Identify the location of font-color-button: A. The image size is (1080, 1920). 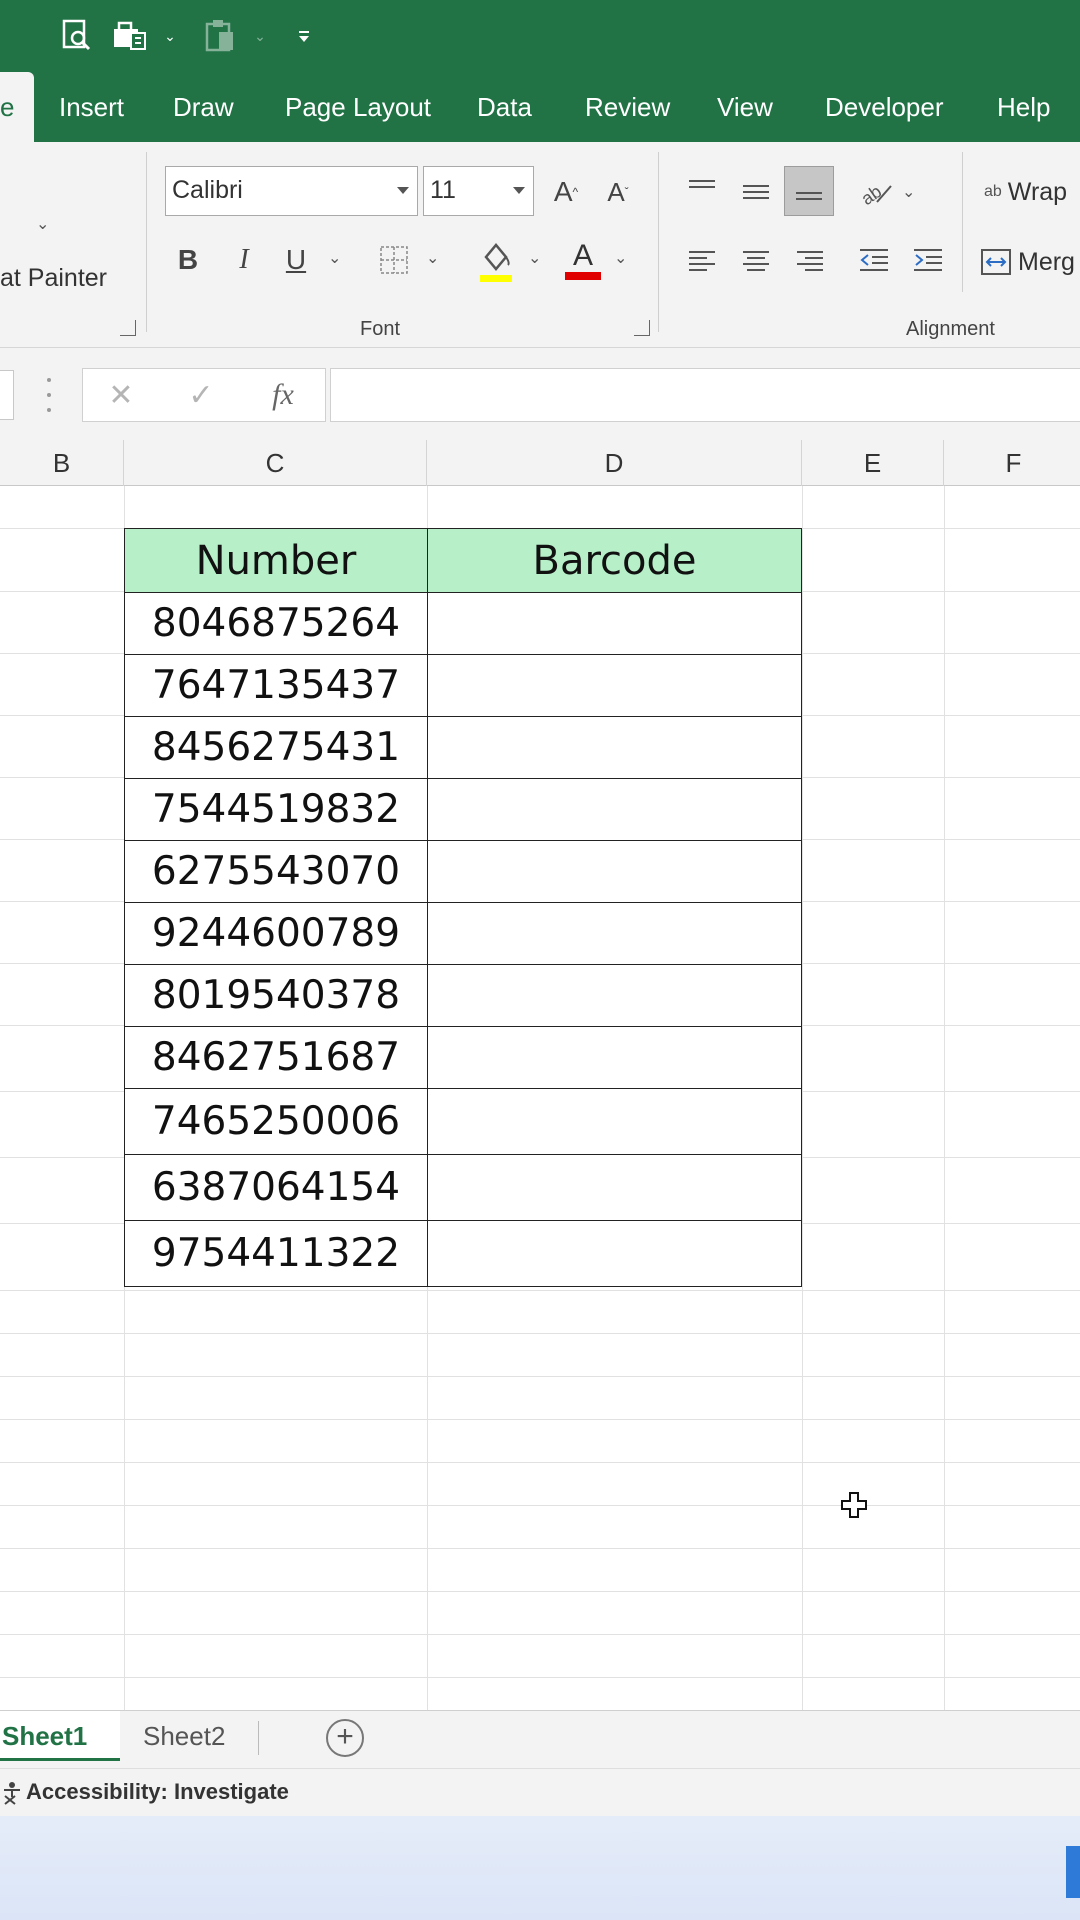
(583, 260).